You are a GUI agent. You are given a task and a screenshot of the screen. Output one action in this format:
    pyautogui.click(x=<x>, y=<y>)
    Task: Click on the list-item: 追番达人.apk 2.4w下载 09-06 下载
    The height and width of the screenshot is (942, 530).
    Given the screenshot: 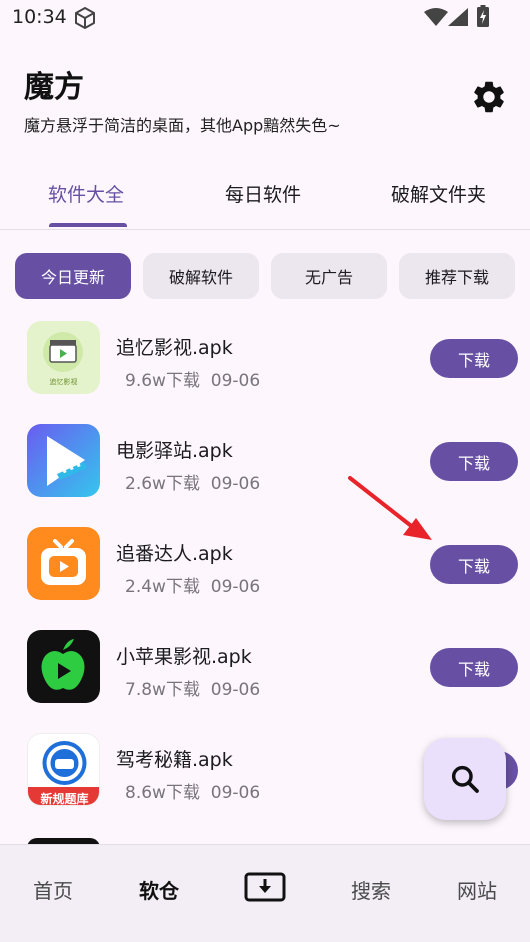 What is the action you would take?
    pyautogui.click(x=265, y=578)
    